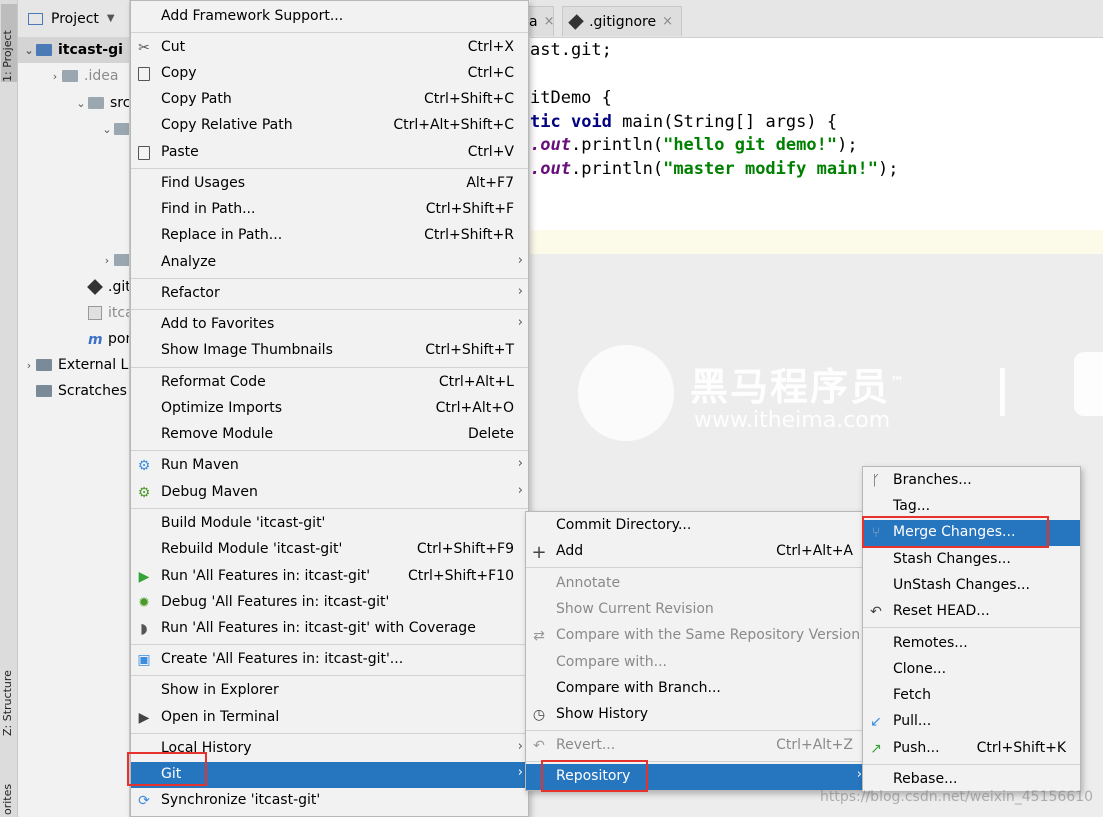  Describe the element at coordinates (626, 393) in the screenshot. I see `watermark-logo` at that location.